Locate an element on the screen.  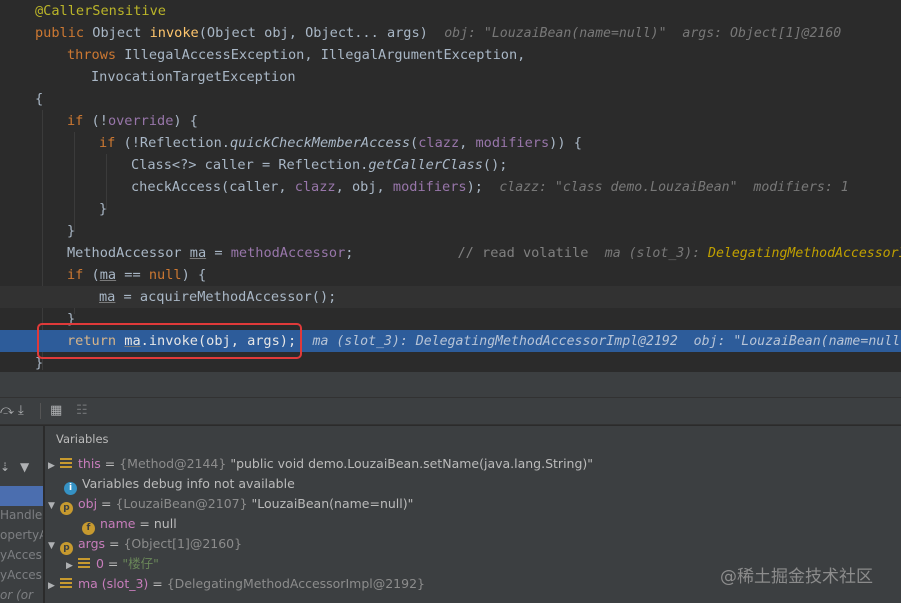
code-text: , is located at coordinates (467, 143).